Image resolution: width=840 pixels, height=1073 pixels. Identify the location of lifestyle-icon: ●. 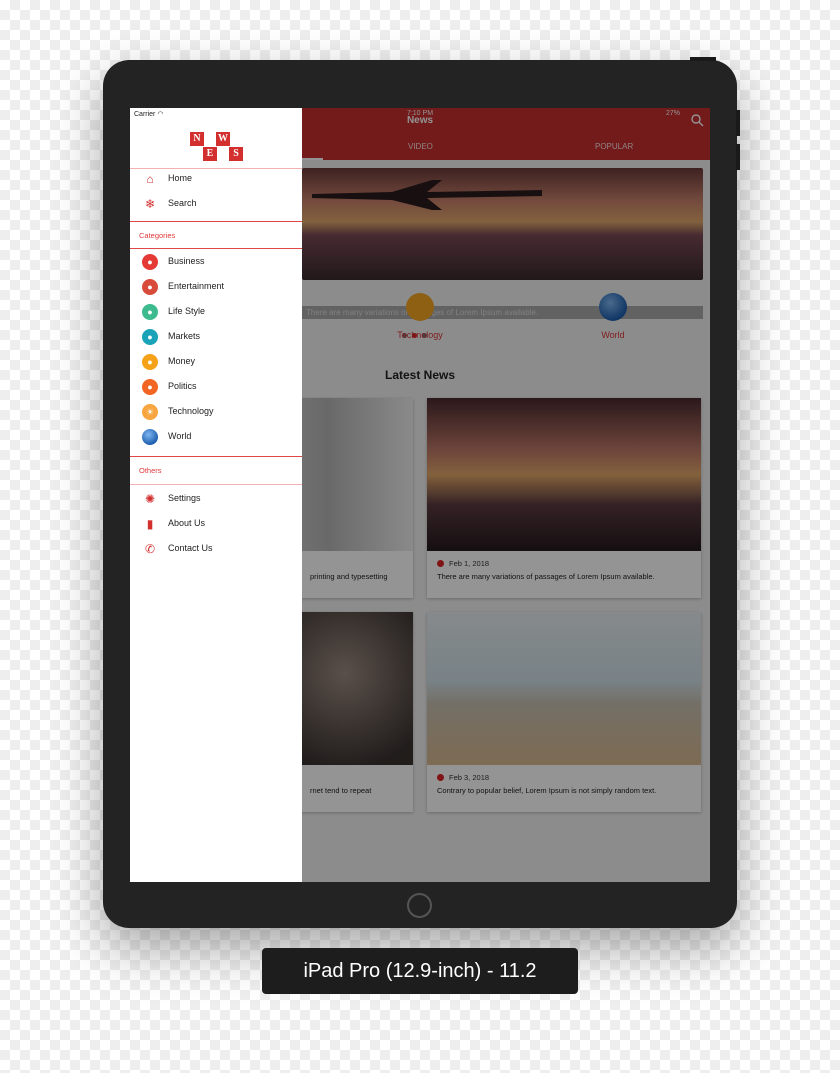
(150, 312).